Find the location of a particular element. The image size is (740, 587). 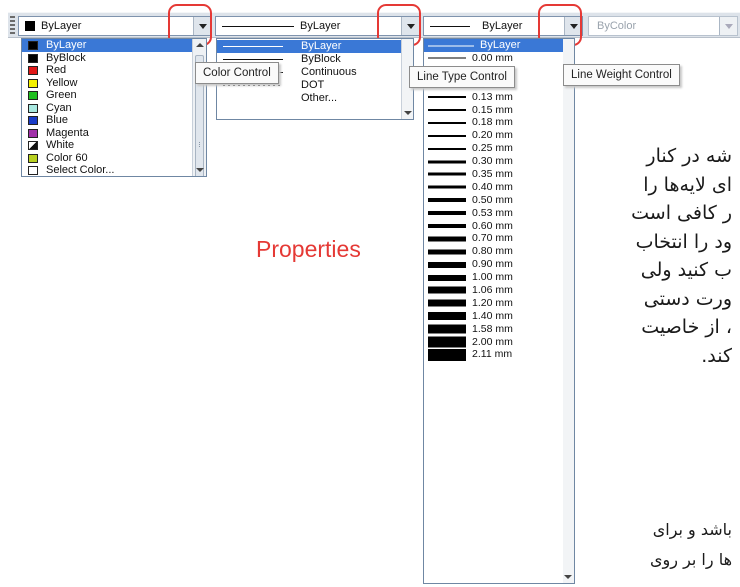

linetype-control-tooltip: Line Type Control is located at coordinates (462, 77).